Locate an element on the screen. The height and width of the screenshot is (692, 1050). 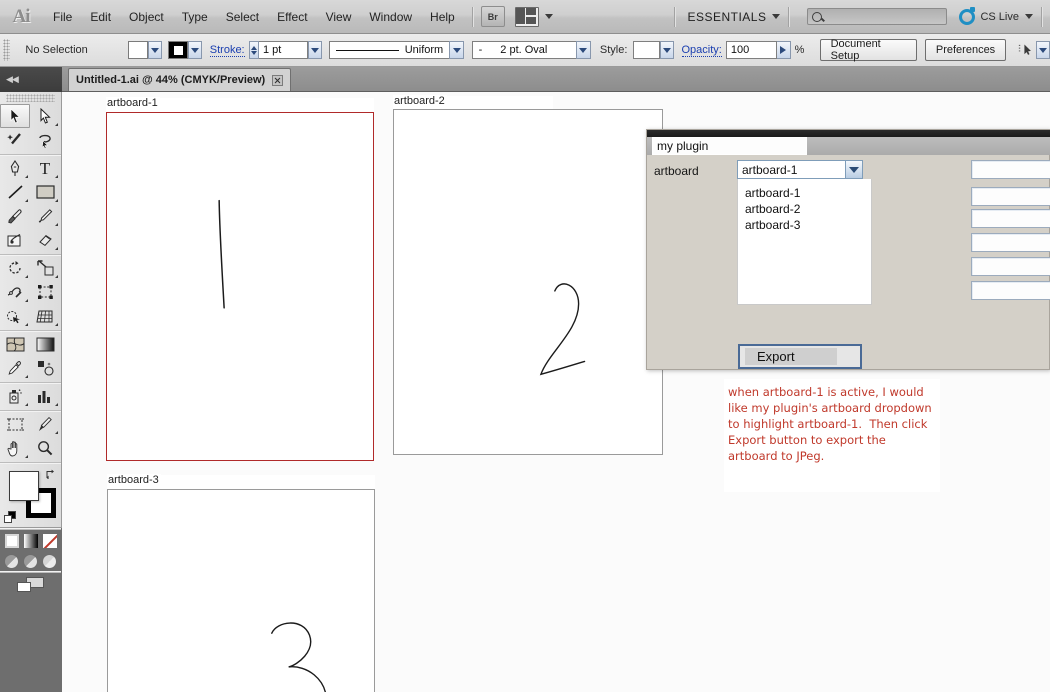
zoom-tool is located at coordinates (45, 448).